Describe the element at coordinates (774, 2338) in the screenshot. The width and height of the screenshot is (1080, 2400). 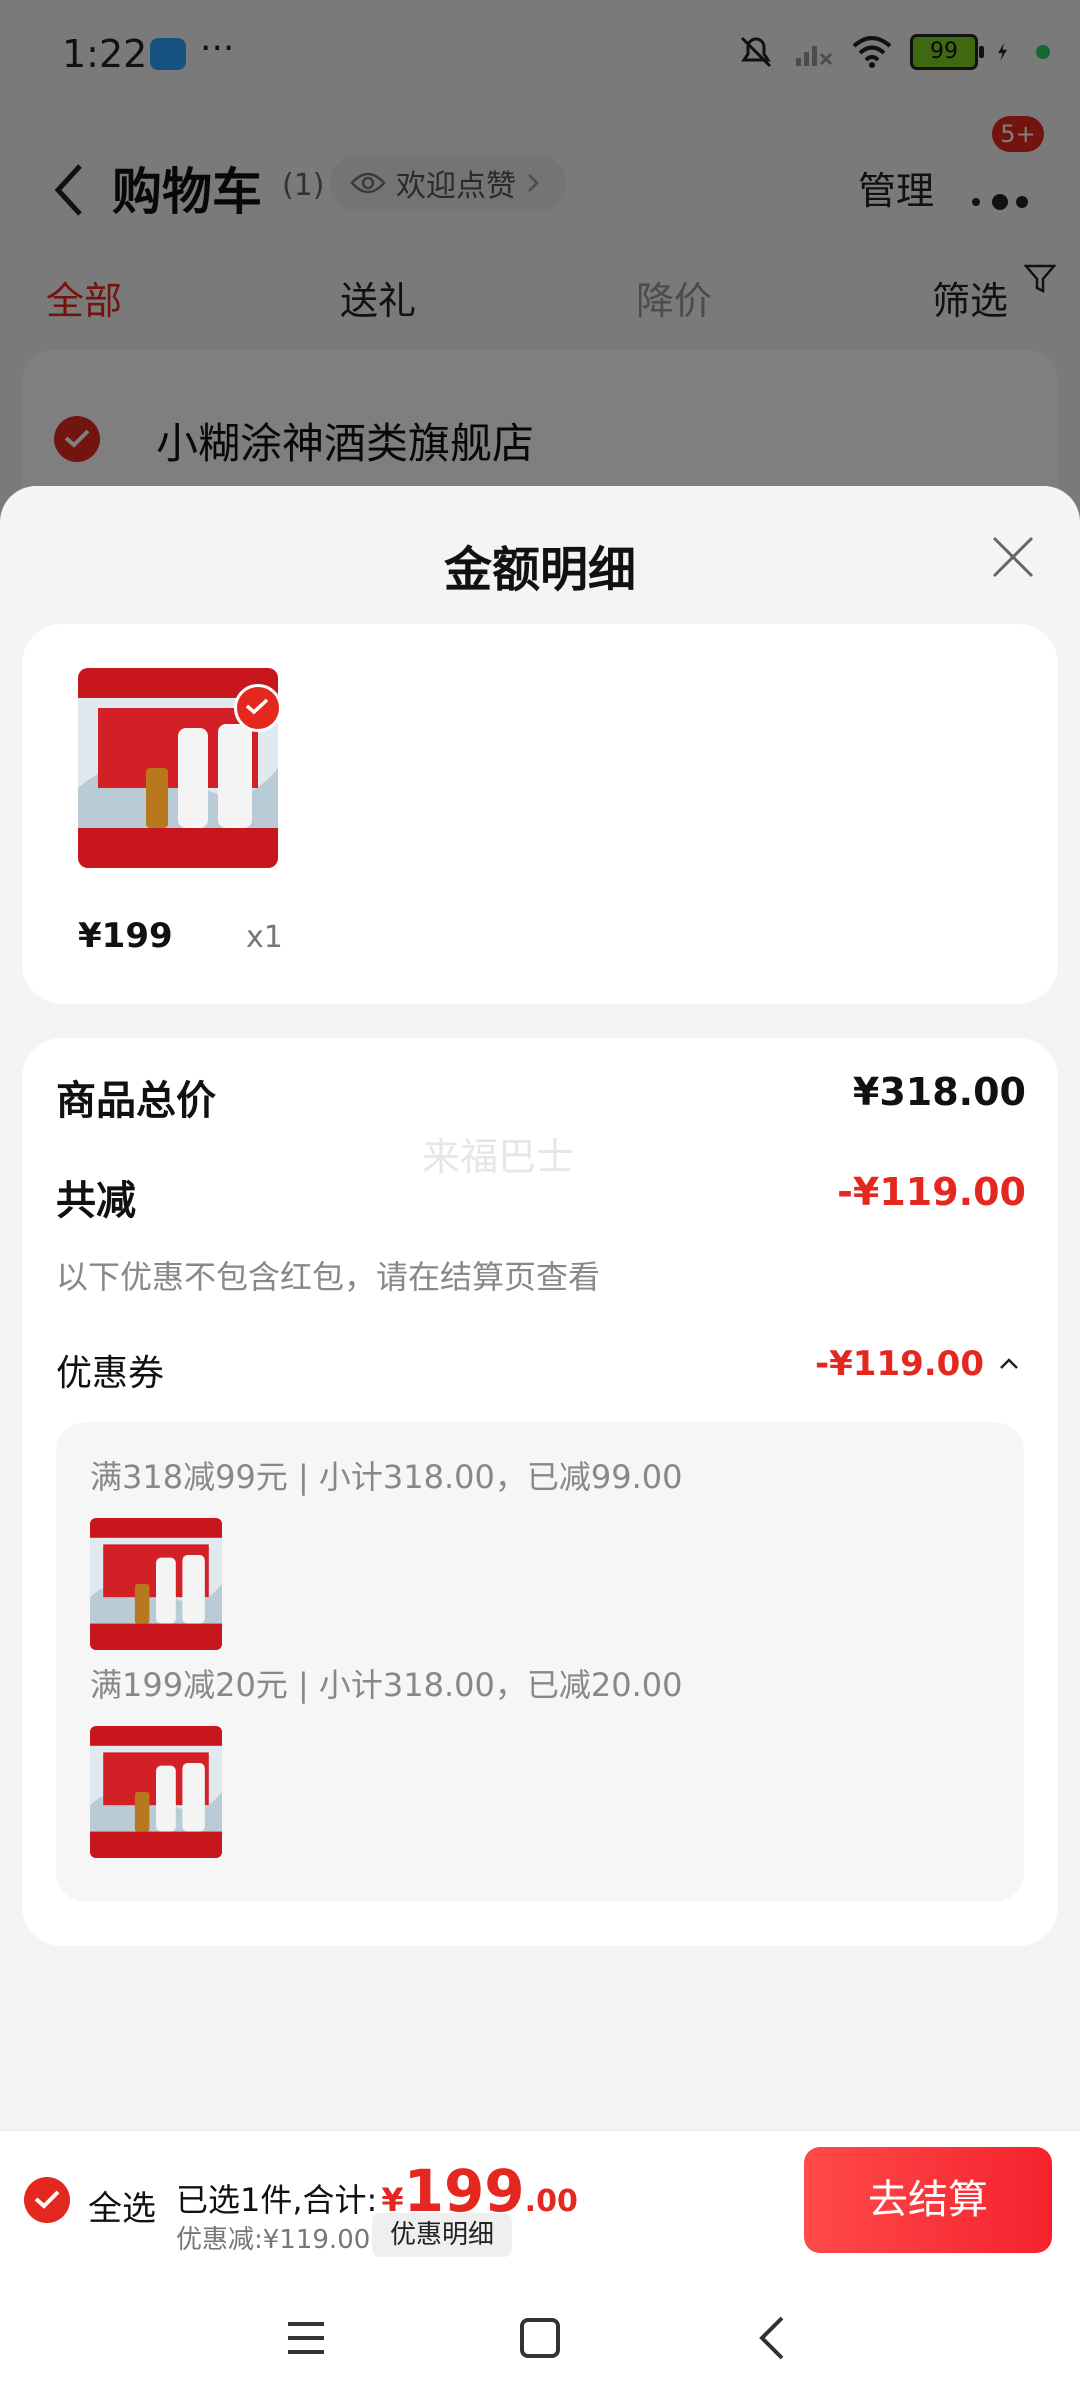
I see `back-icon` at that location.